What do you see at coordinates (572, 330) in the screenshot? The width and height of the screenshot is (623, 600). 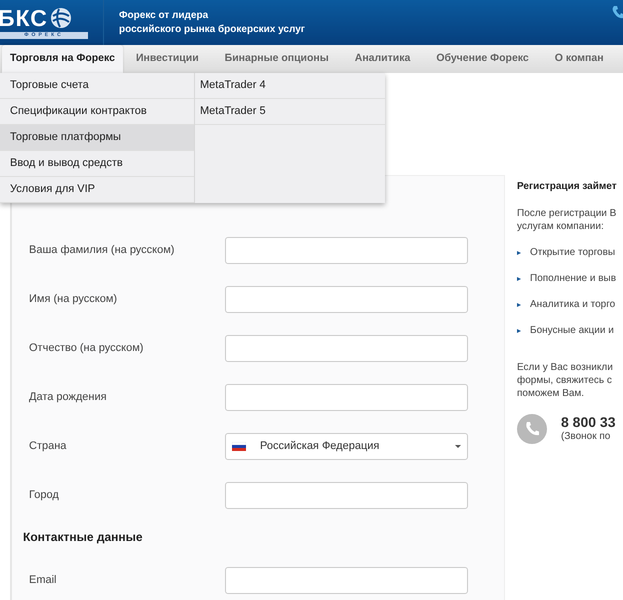 I see `bullet-text: Бонусные акции и` at bounding box center [572, 330].